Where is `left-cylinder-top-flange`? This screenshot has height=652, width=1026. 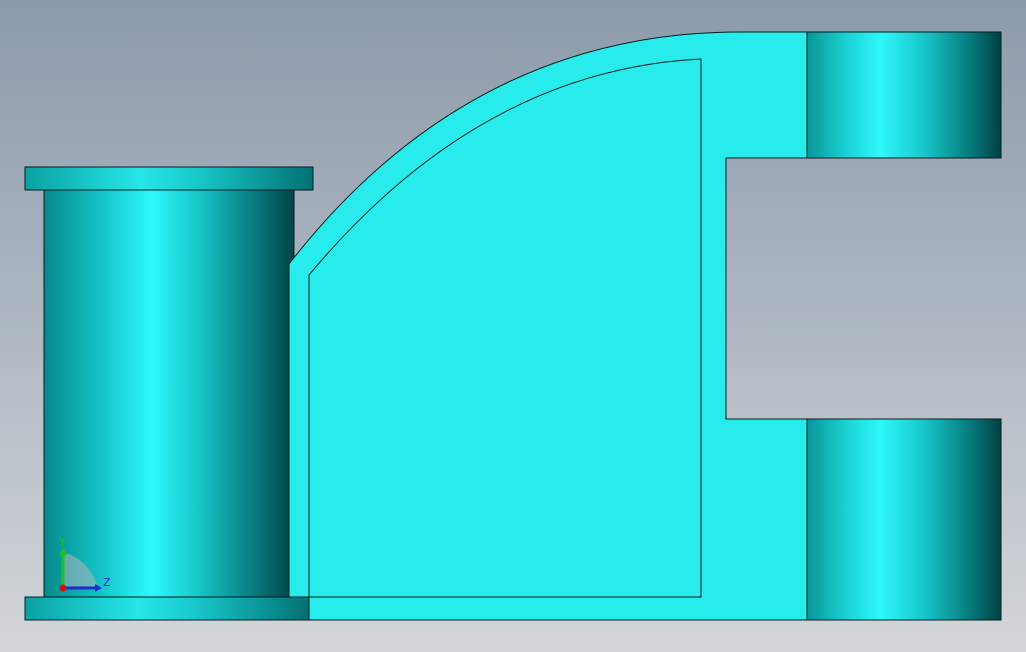 left-cylinder-top-flange is located at coordinates (169, 178).